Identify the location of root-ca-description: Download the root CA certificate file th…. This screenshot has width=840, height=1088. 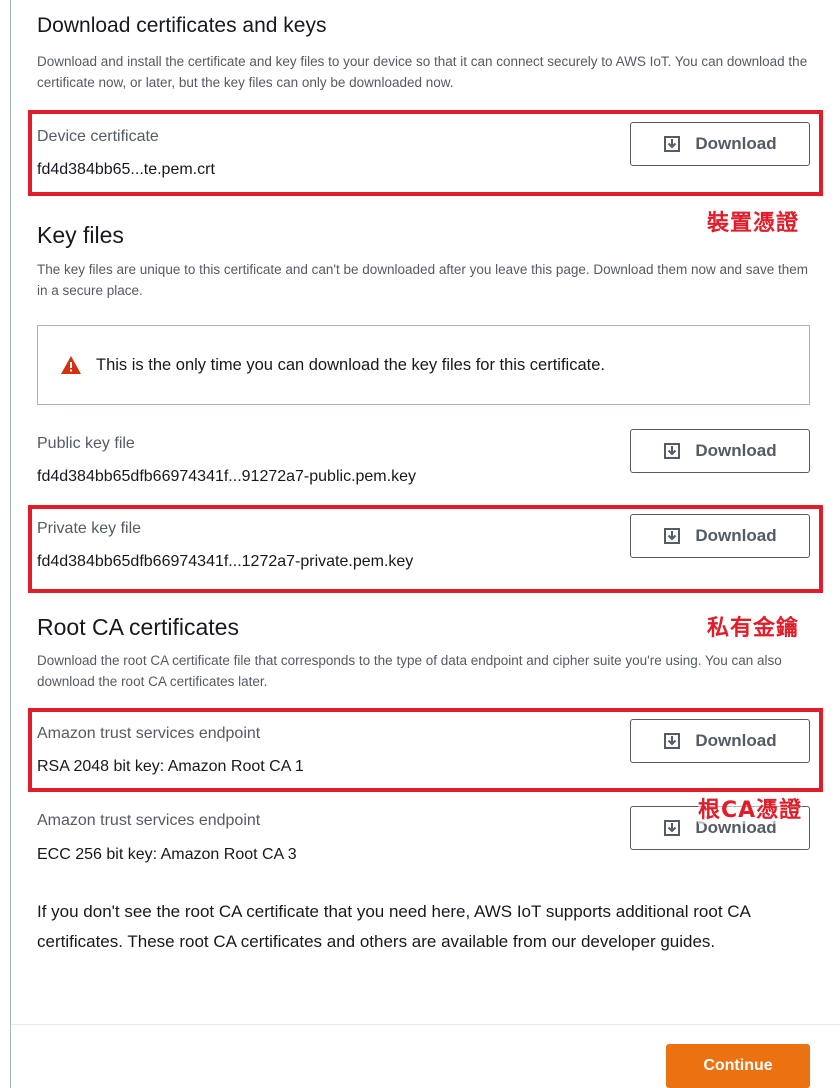
(409, 671).